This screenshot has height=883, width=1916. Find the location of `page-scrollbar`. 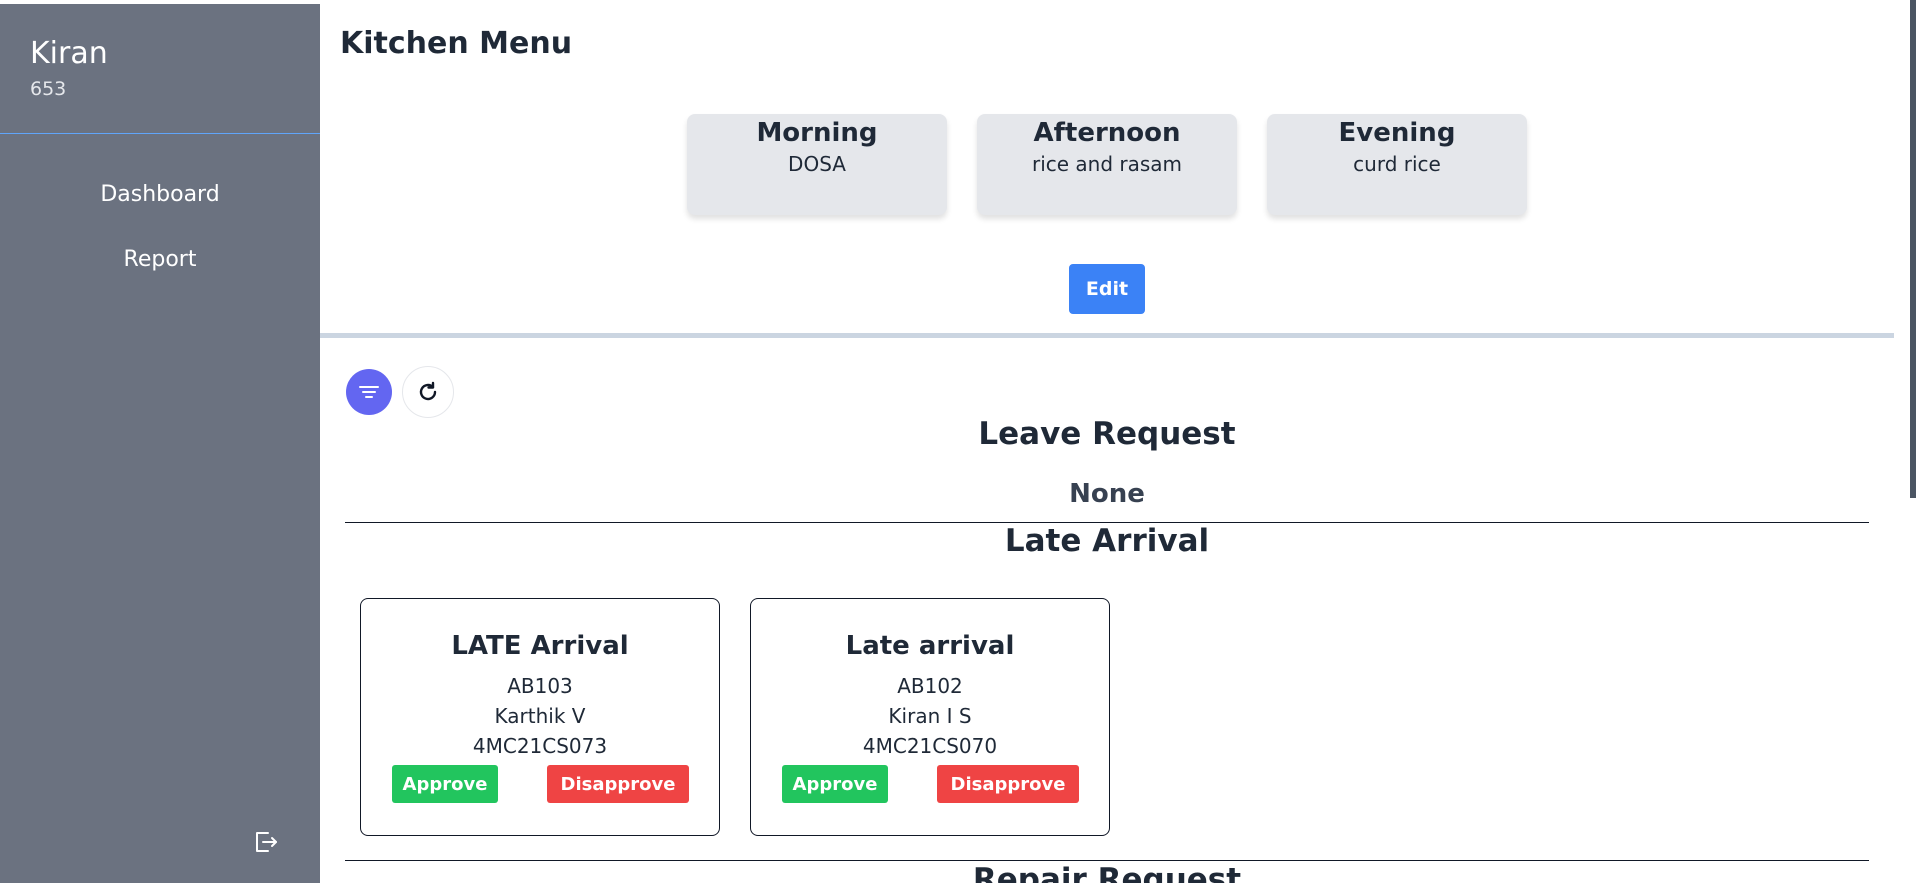

page-scrollbar is located at coordinates (1913, 249).